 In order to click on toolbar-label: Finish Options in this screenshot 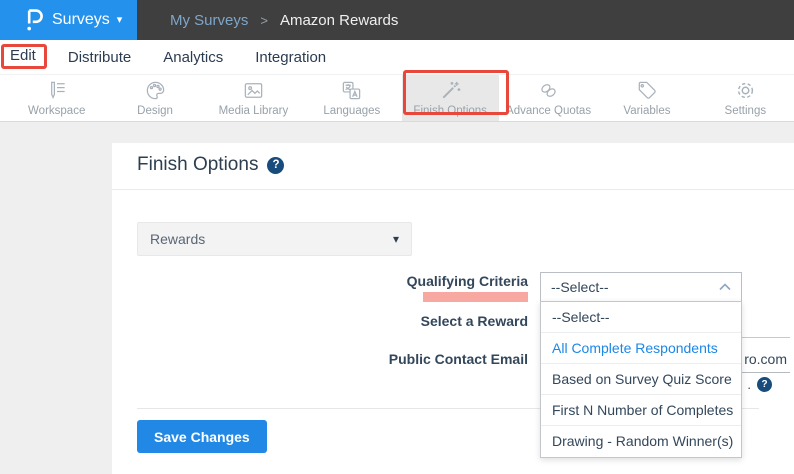, I will do `click(450, 111)`.